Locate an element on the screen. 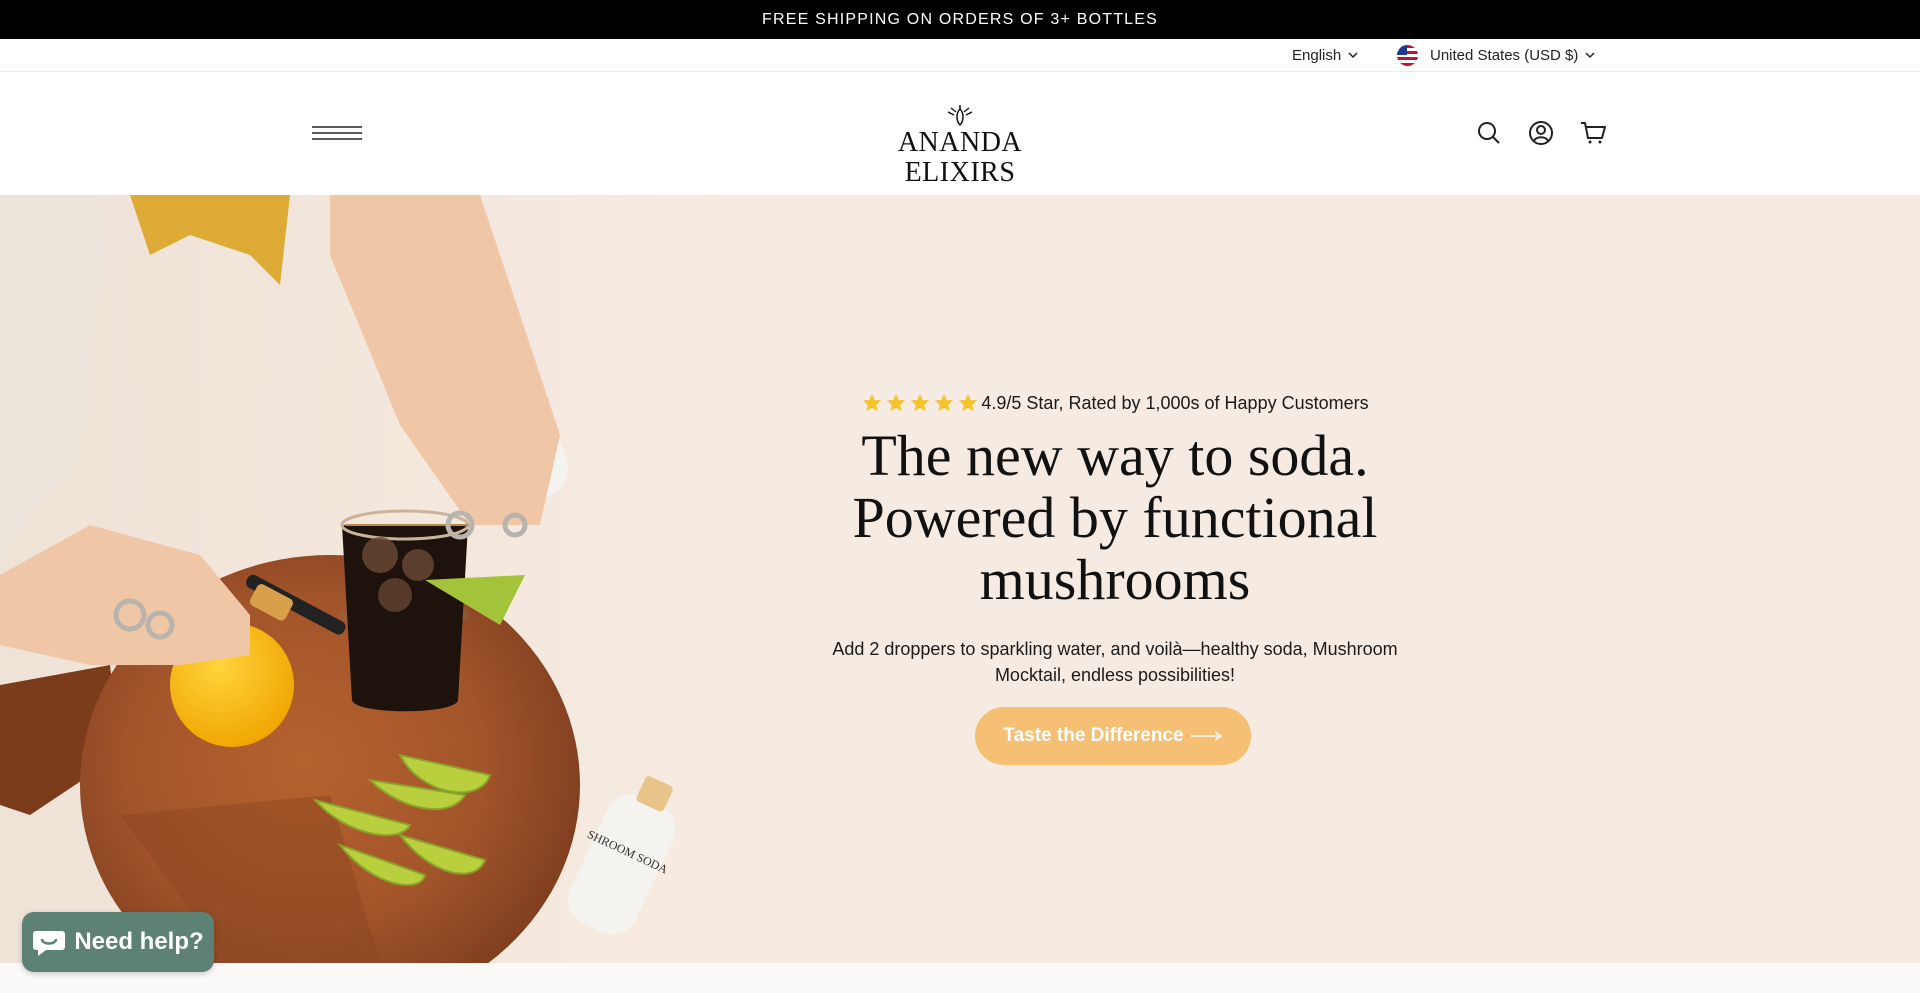 This screenshot has height=993, width=1920. chat-bubble-icon is located at coordinates (49, 943).